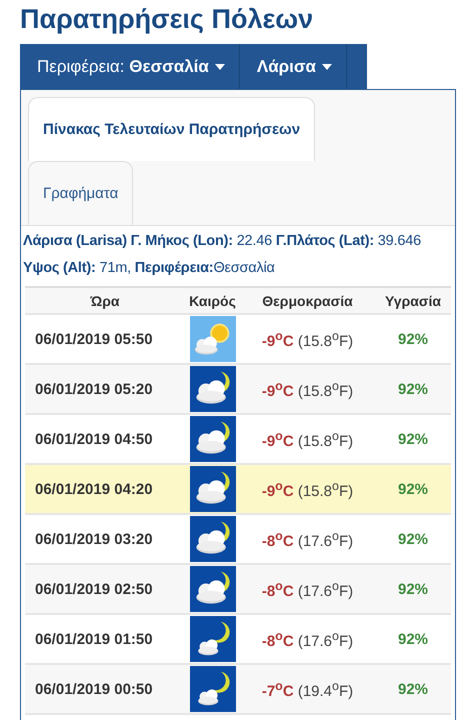 This screenshot has height=720, width=476. I want to click on time-cell-text: 06/01/2019 02:50, so click(94, 589).